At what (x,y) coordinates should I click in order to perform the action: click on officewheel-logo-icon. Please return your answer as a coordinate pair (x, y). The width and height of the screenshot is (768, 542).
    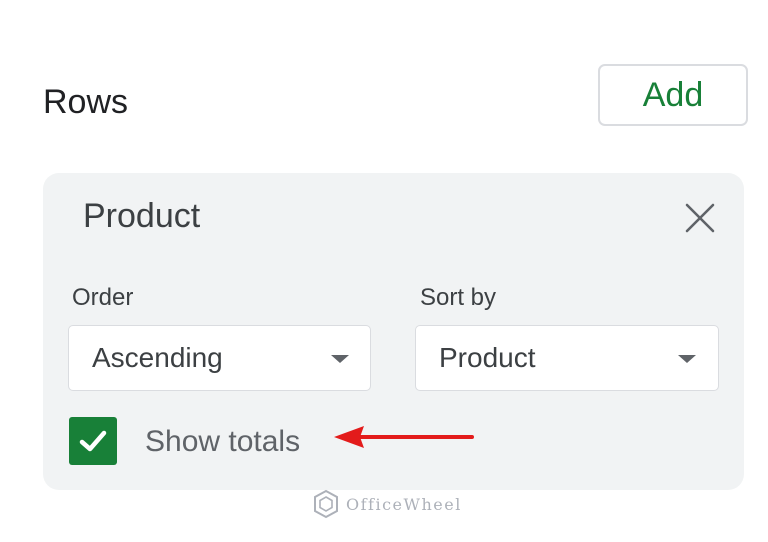
    Looking at the image, I should click on (326, 504).